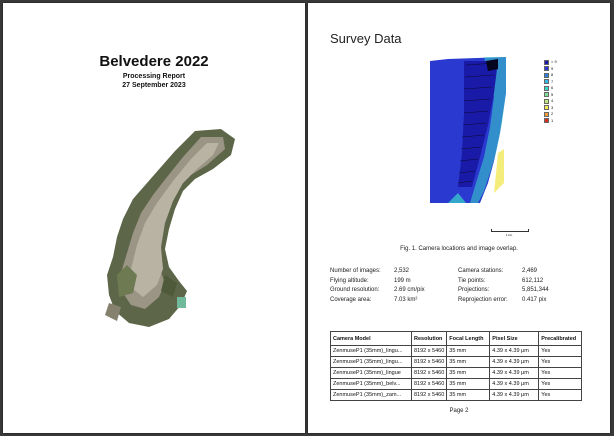 The image size is (614, 436). I want to click on column-header: Pixel Size, so click(514, 338).